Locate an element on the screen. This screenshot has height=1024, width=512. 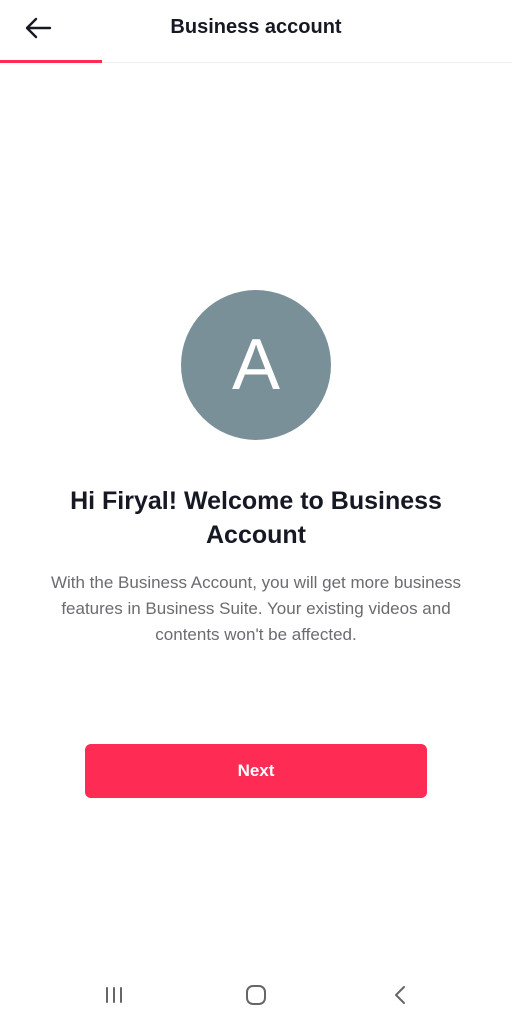
home-button is located at coordinates (256, 995).